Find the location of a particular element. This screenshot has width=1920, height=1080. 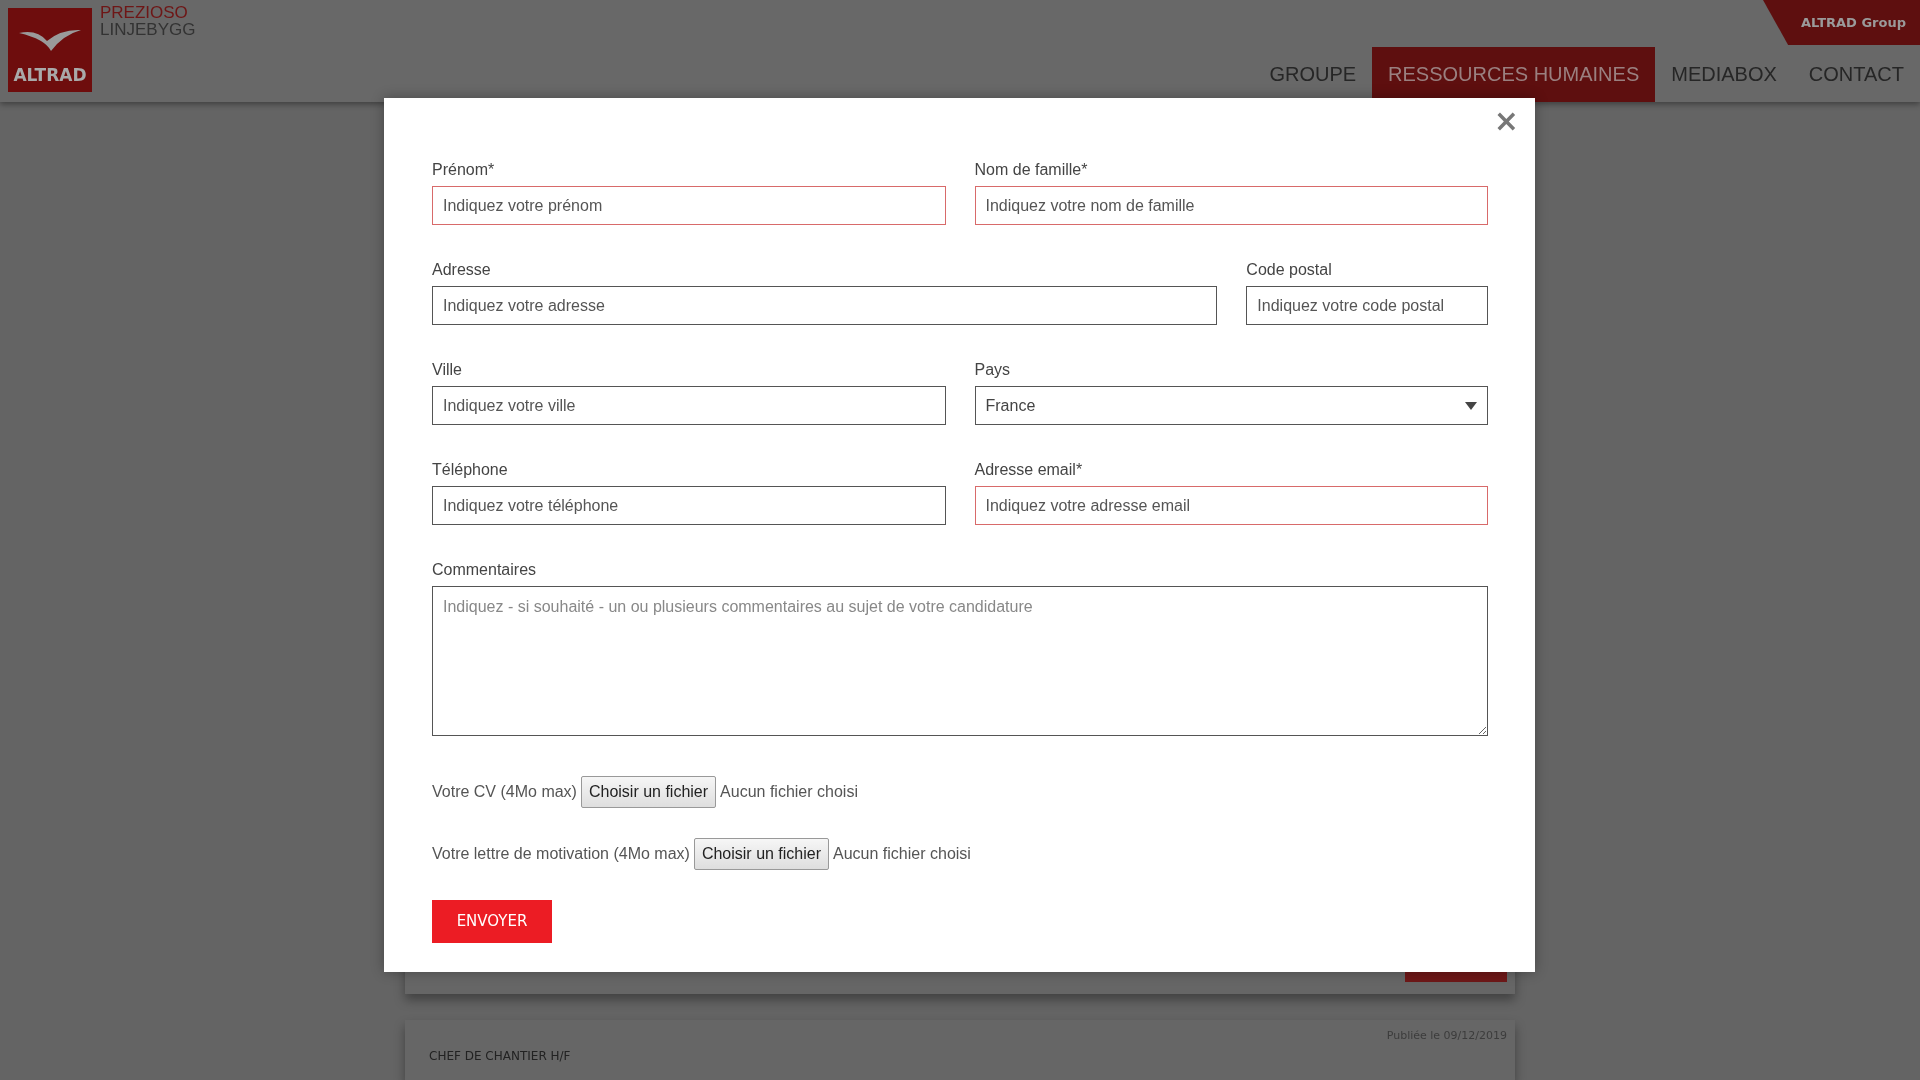

input-field: Indiquez votre ville is located at coordinates (689, 405).